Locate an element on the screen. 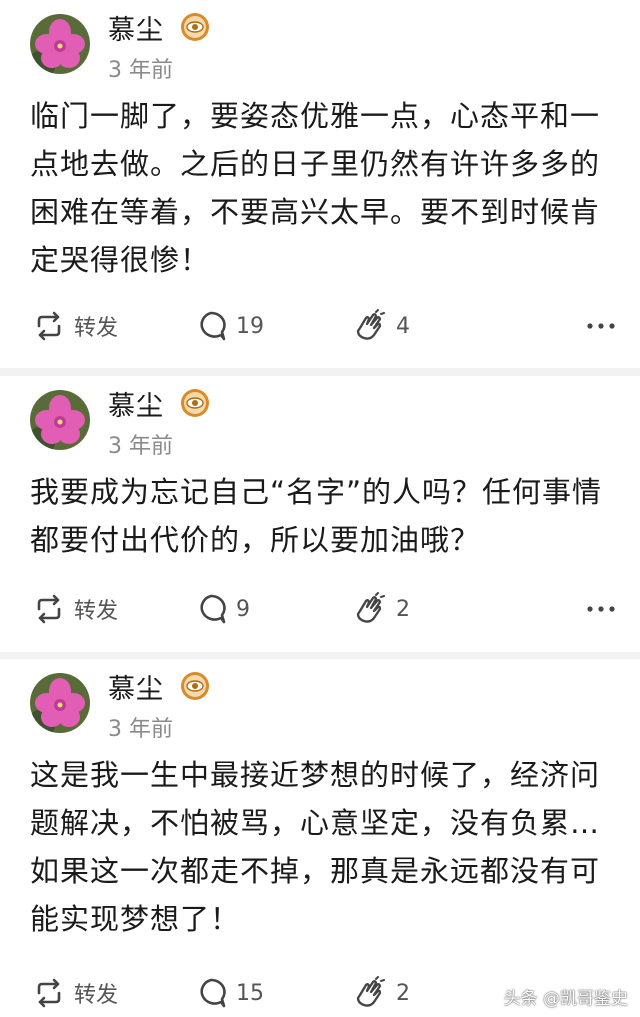 This screenshot has height=1017, width=640. action-bar: 转发 19 4 is located at coordinates (320, 326).